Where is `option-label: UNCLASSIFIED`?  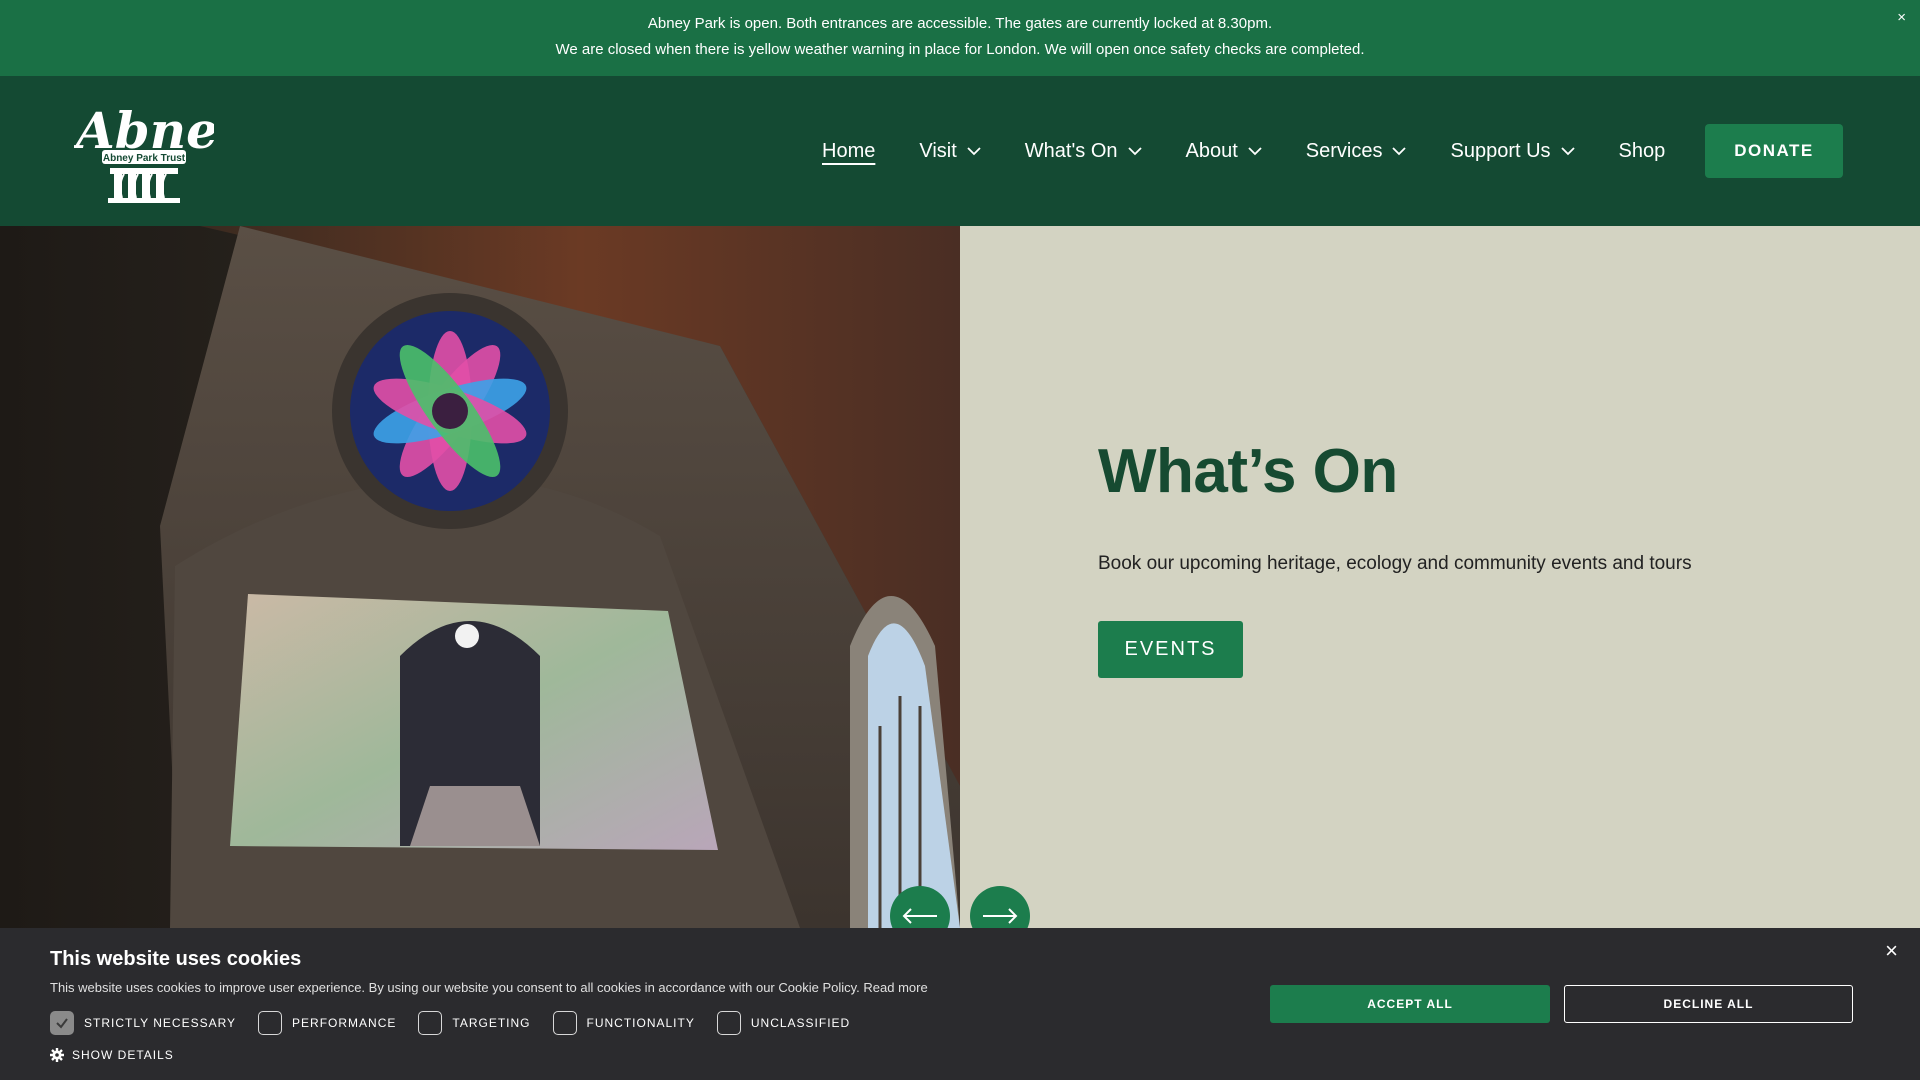
option-label: UNCLASSIFIED is located at coordinates (800, 1023).